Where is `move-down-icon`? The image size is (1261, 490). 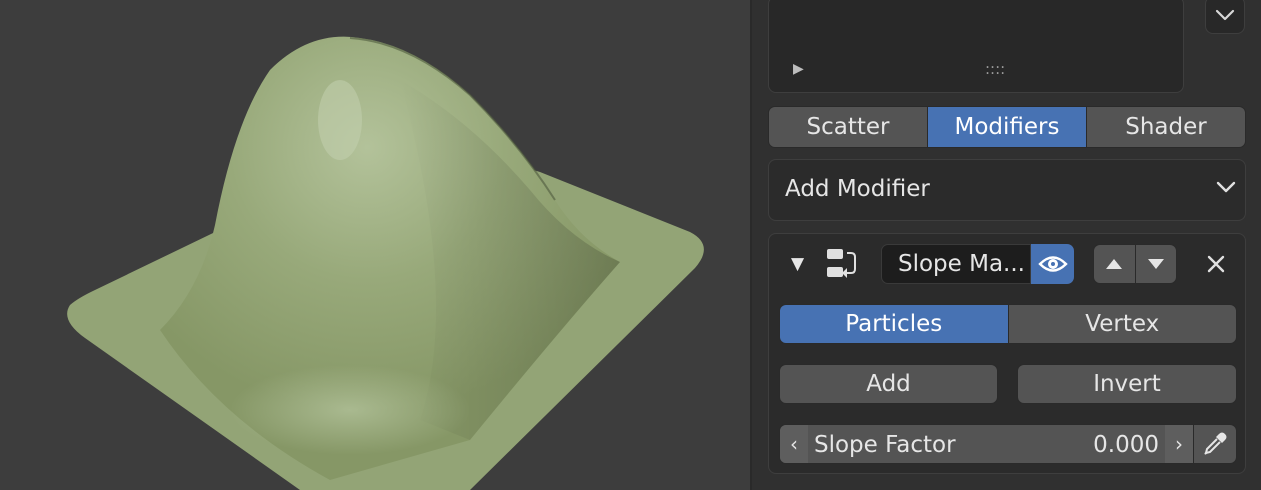
move-down-icon is located at coordinates (1155, 264).